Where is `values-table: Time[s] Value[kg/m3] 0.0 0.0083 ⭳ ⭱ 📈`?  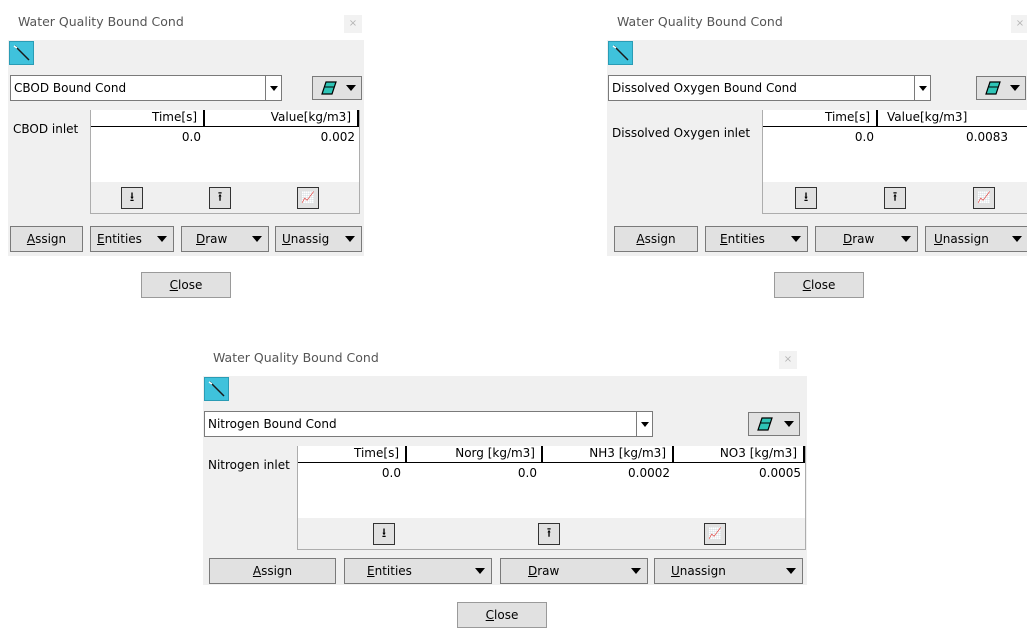
values-table: Time[s] Value[kg/m3] 0.0 0.0083 ⭳ ⭱ 📈 is located at coordinates (894, 162).